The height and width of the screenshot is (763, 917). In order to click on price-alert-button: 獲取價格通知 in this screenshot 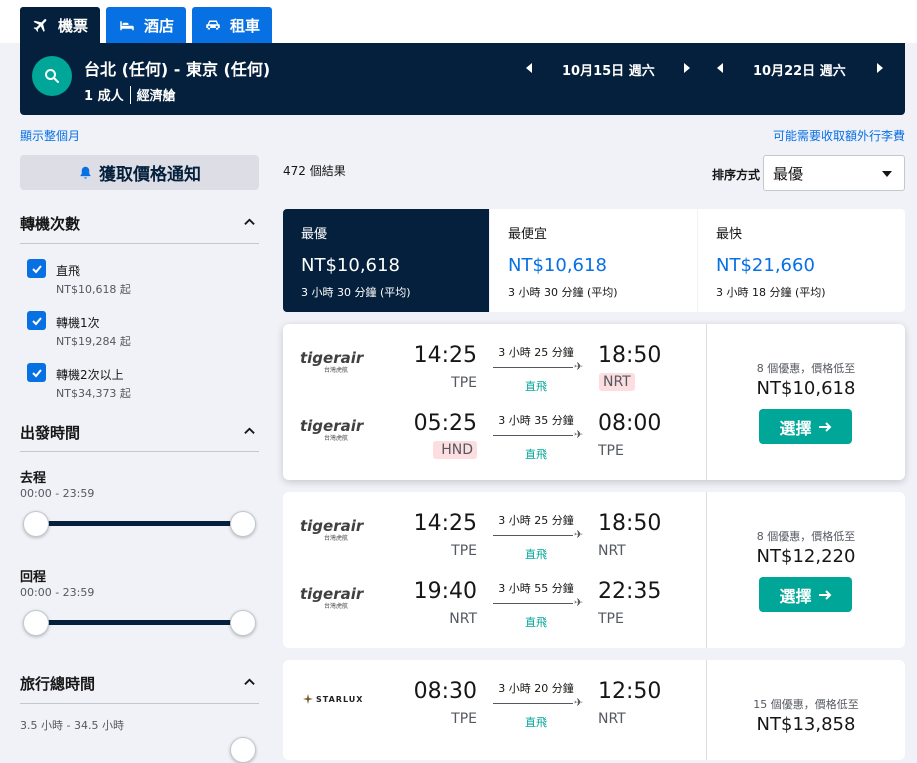, I will do `click(139, 172)`.